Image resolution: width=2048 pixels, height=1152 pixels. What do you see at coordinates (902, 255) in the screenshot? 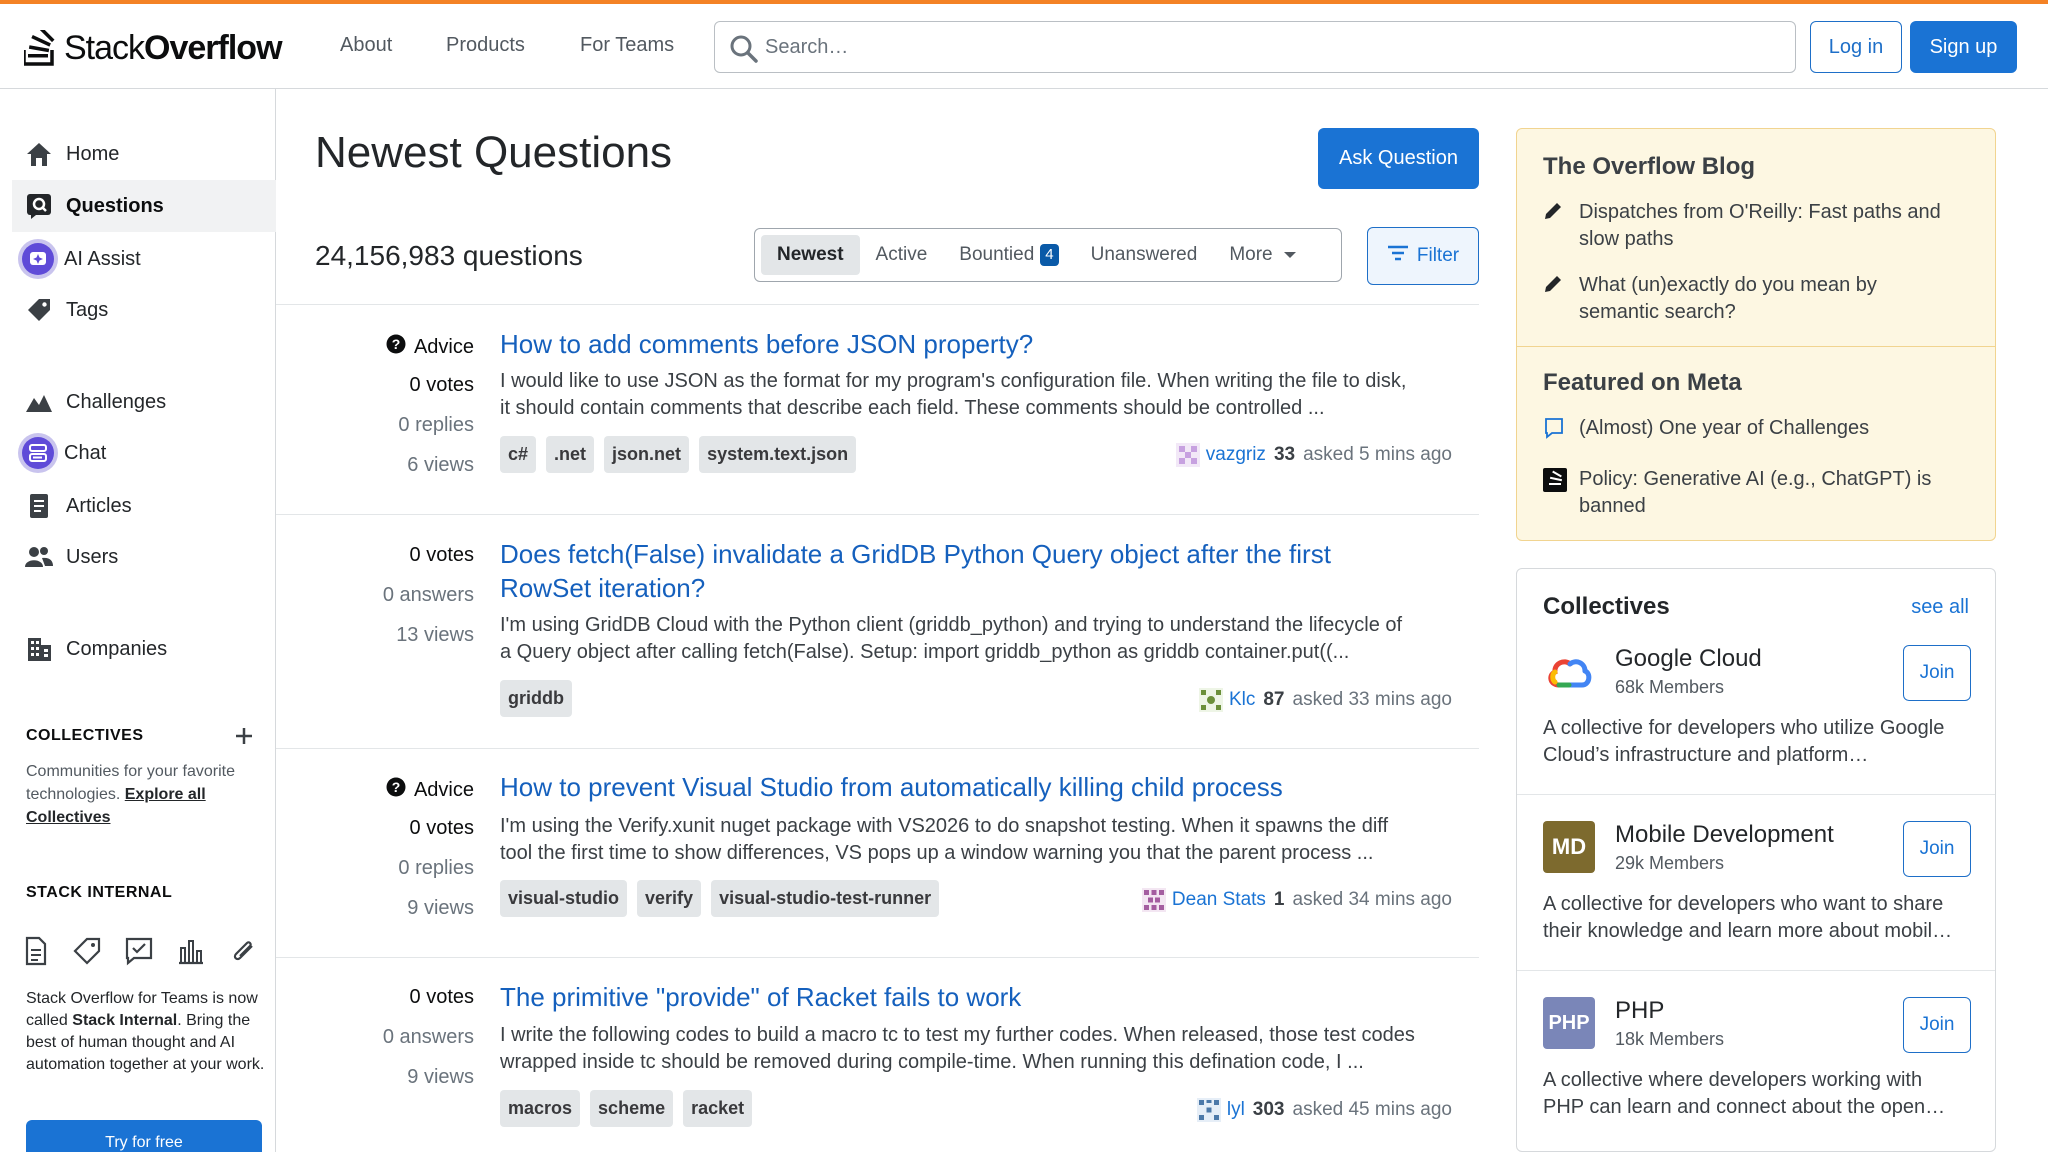
I see `tab-active: Active` at bounding box center [902, 255].